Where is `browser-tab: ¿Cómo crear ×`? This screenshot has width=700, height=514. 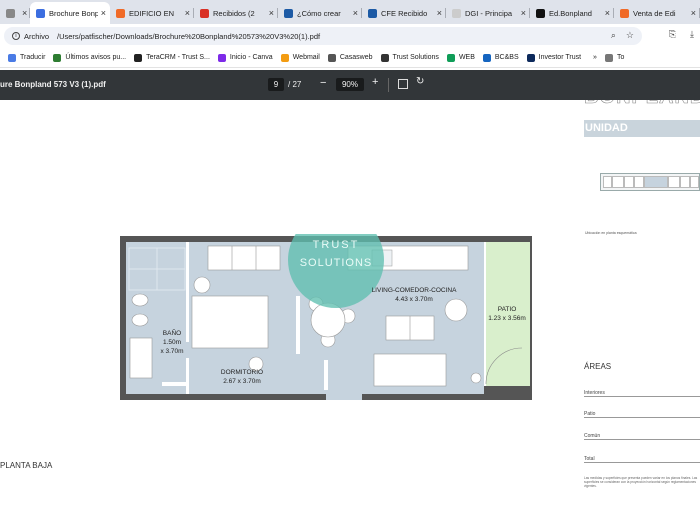 browser-tab: ¿Cómo crear × is located at coordinates (320, 13).